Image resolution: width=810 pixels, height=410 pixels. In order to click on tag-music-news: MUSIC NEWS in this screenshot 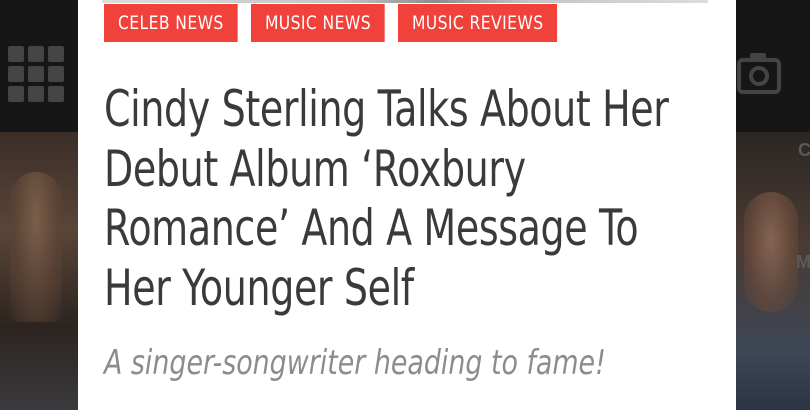, I will do `click(318, 23)`.